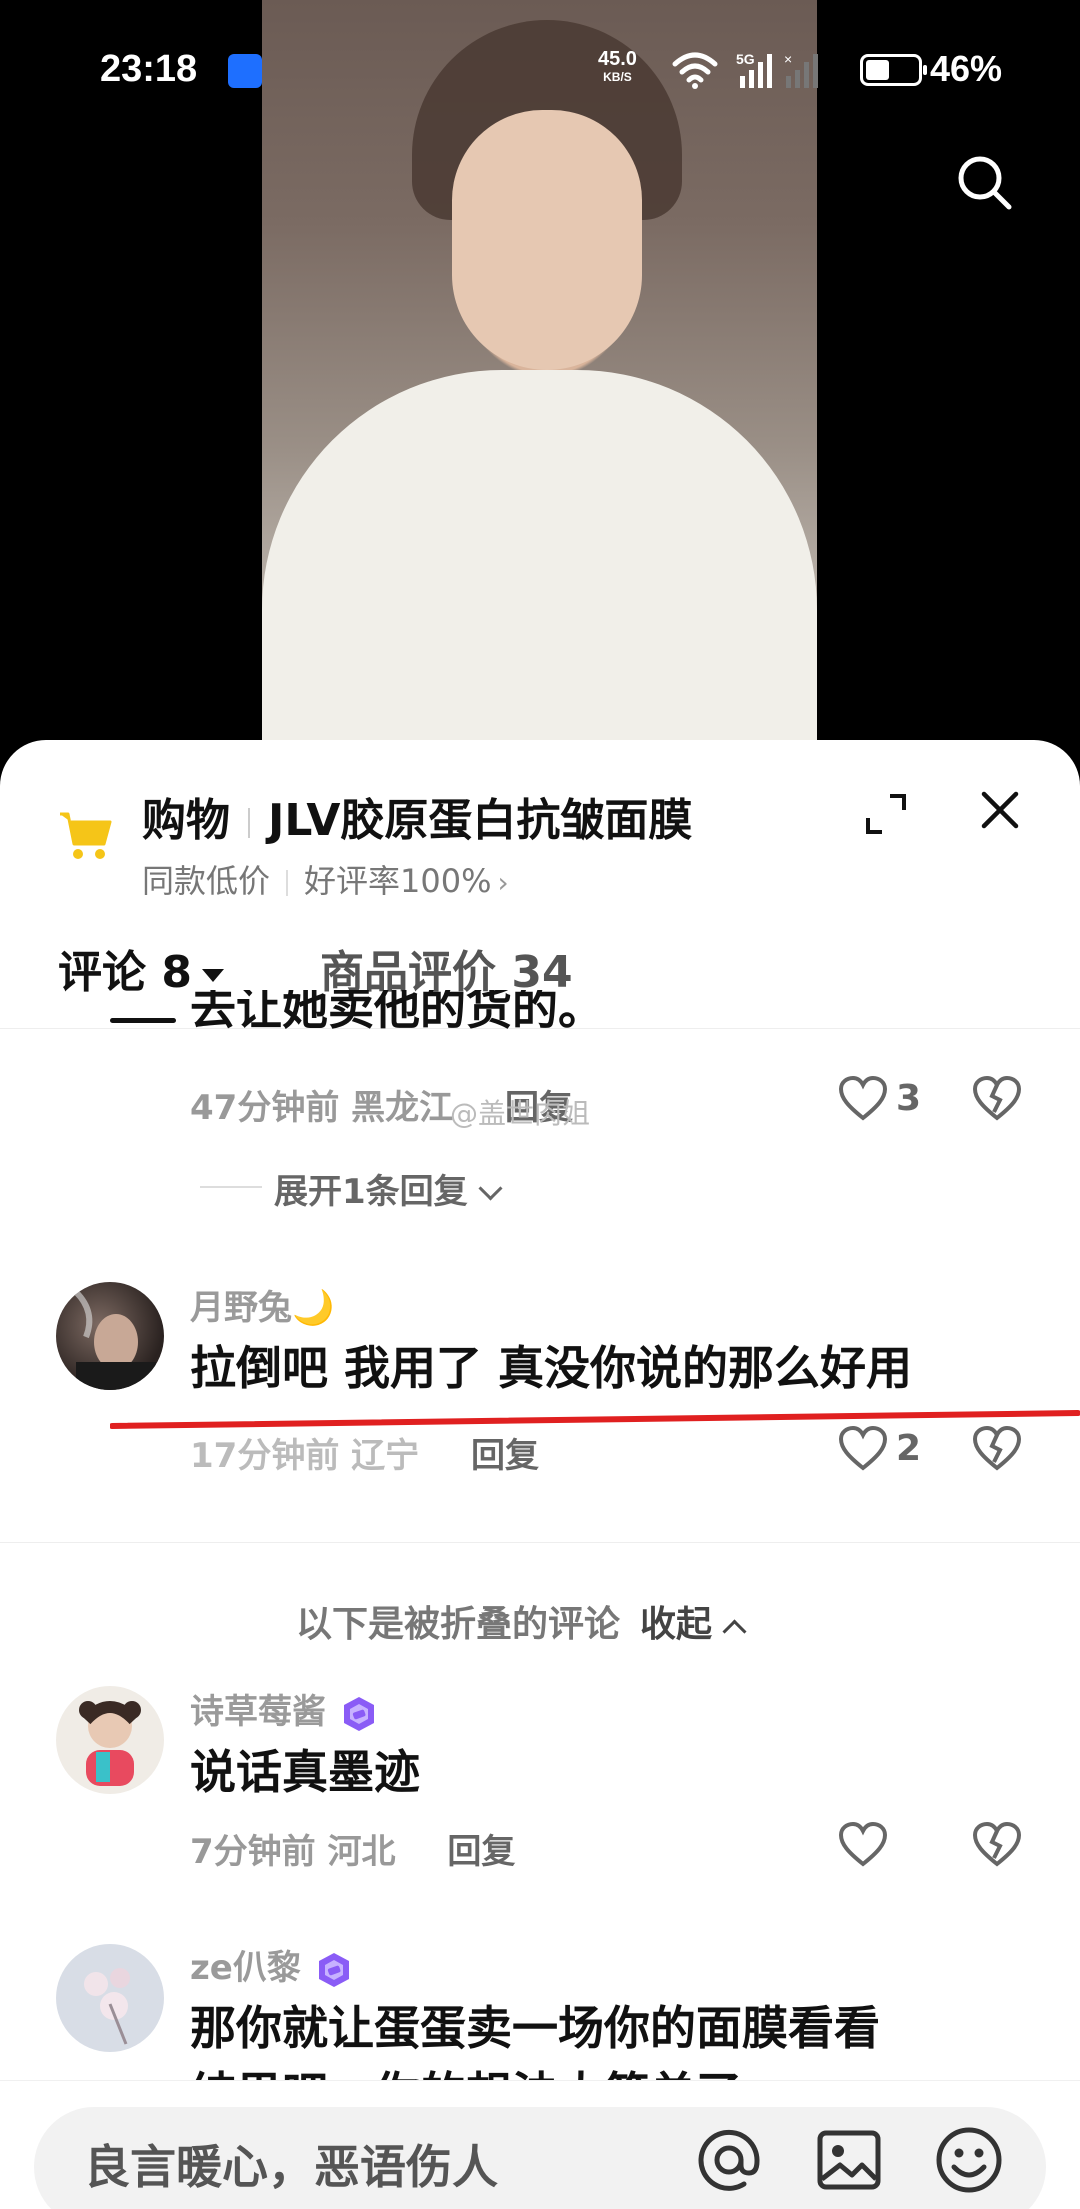  I want to click on comment-text: 拉倒吧 我用了 真没你说的那么好用, so click(551, 1368).